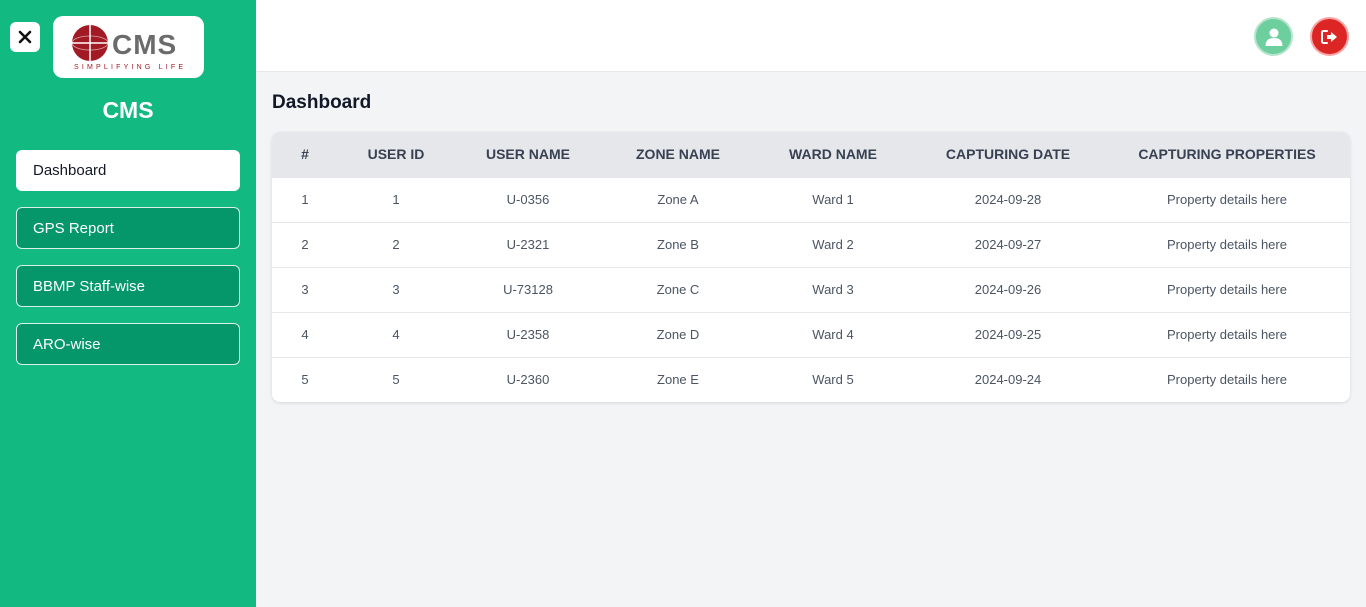 Image resolution: width=1366 pixels, height=607 pixels. Describe the element at coordinates (678, 244) in the screenshot. I see `table-cell: Zone B` at that location.